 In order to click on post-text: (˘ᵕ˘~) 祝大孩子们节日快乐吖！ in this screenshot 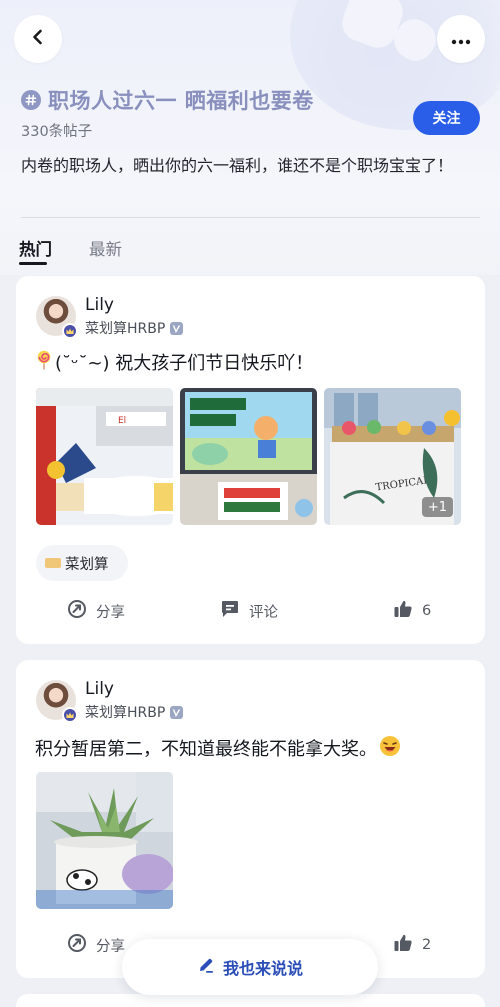, I will do `click(174, 364)`.